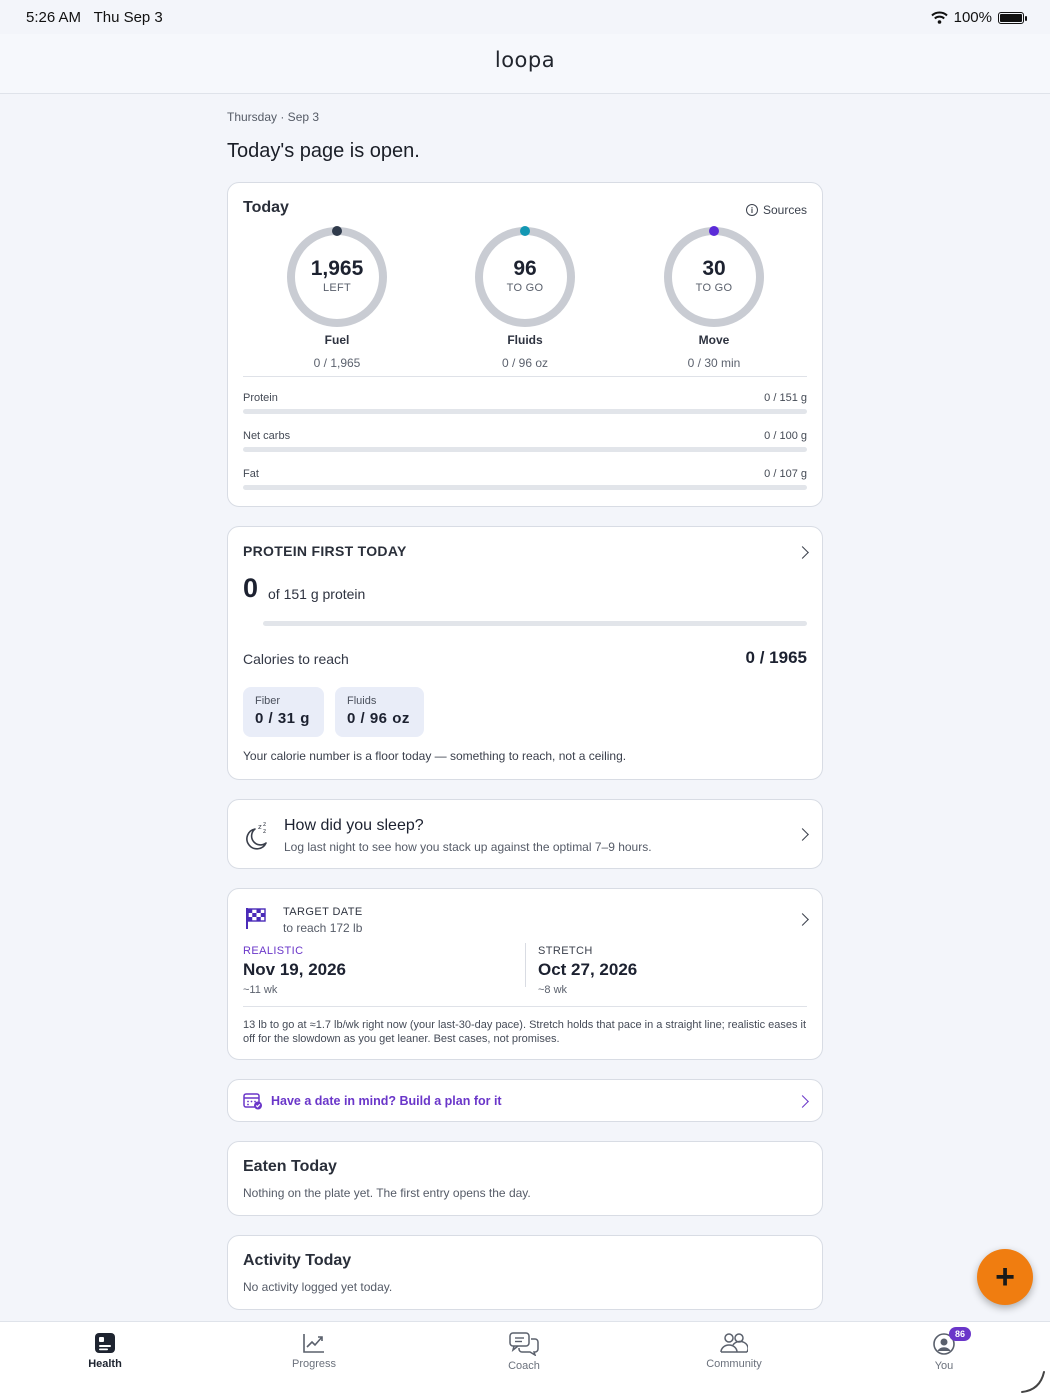  I want to click on protein-first-title: PROTEIN FIRST TODAY, so click(325, 551).